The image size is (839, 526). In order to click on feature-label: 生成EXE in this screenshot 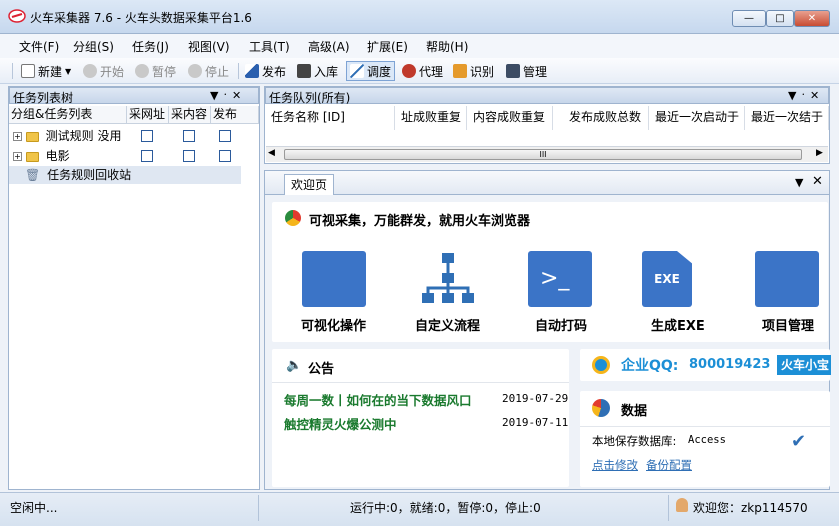, I will do `click(678, 324)`.